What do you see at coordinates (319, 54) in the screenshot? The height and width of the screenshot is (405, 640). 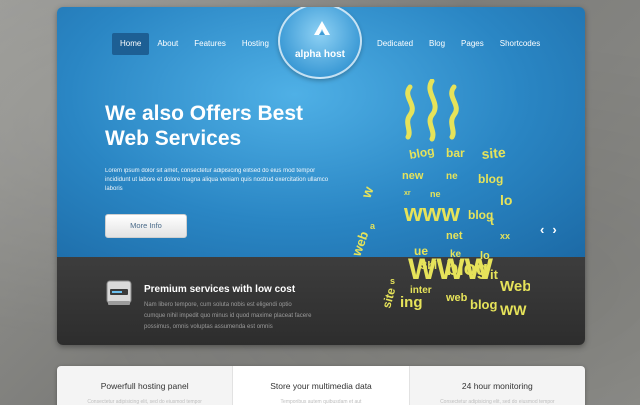 I see `logo-text: alpha host` at bounding box center [319, 54].